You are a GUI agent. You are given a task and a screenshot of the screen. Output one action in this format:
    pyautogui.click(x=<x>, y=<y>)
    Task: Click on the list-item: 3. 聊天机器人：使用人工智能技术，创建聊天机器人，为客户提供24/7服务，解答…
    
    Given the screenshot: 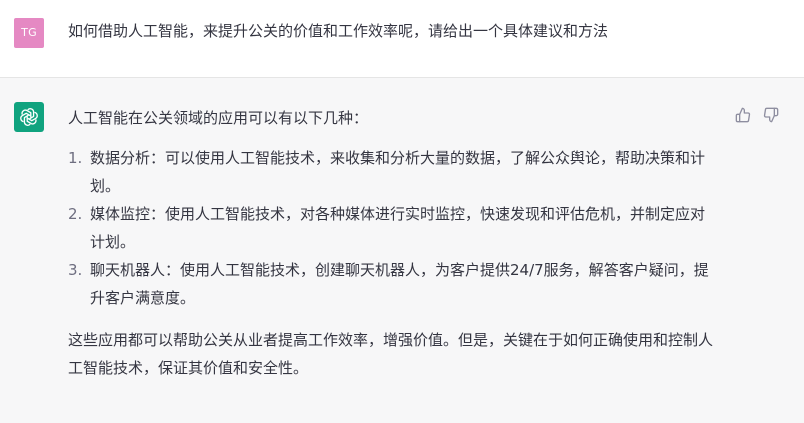 What is the action you would take?
    pyautogui.click(x=392, y=284)
    